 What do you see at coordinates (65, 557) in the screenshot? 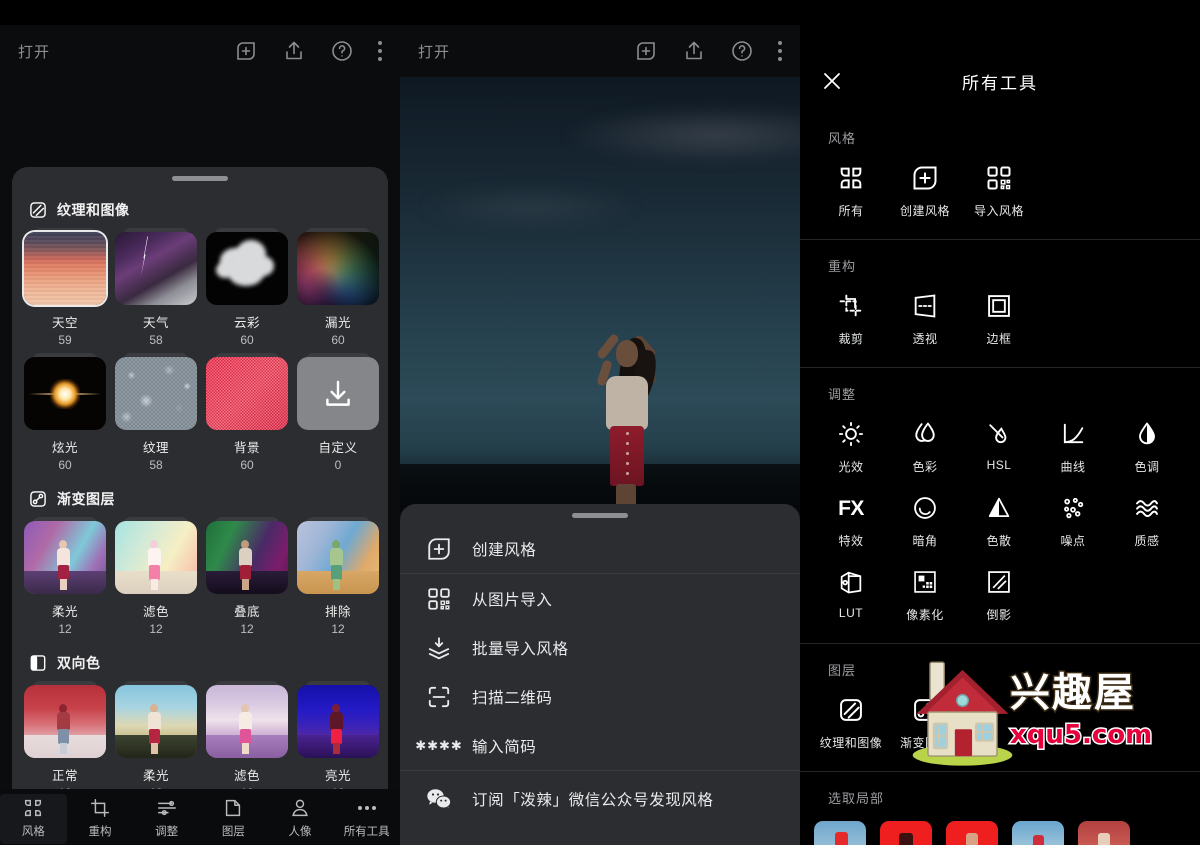
I see `thumbnail-grad-soft` at bounding box center [65, 557].